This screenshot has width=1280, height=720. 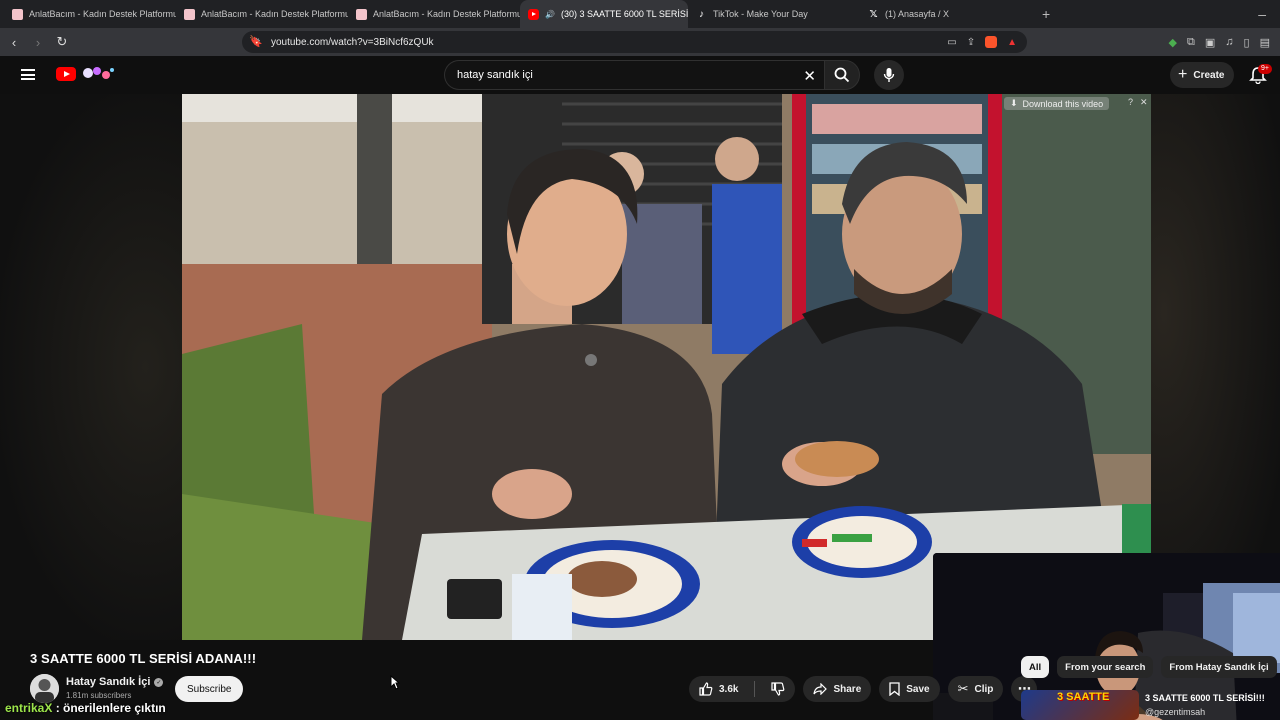 What do you see at coordinates (29, 708) in the screenshot?
I see `chat-username: entrikaX` at bounding box center [29, 708].